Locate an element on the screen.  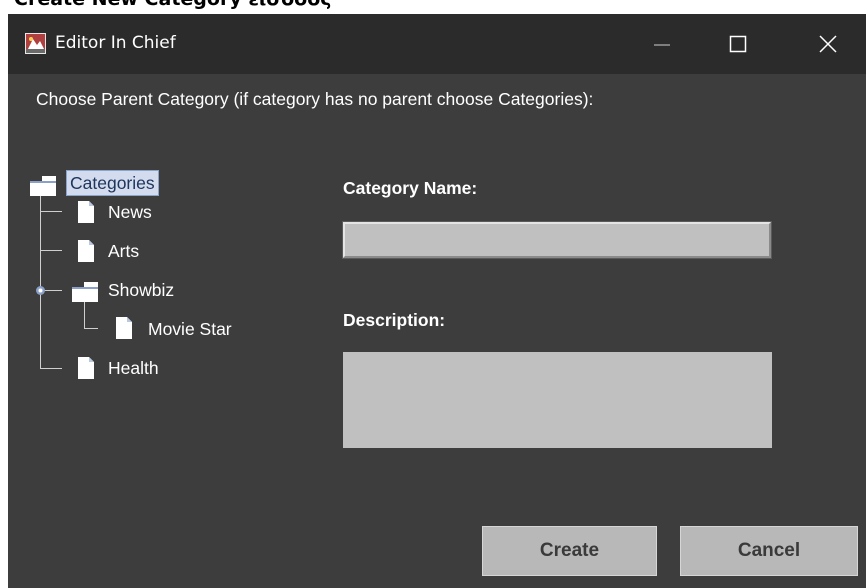
title-bar: Editor In Chief is located at coordinates (437, 44).